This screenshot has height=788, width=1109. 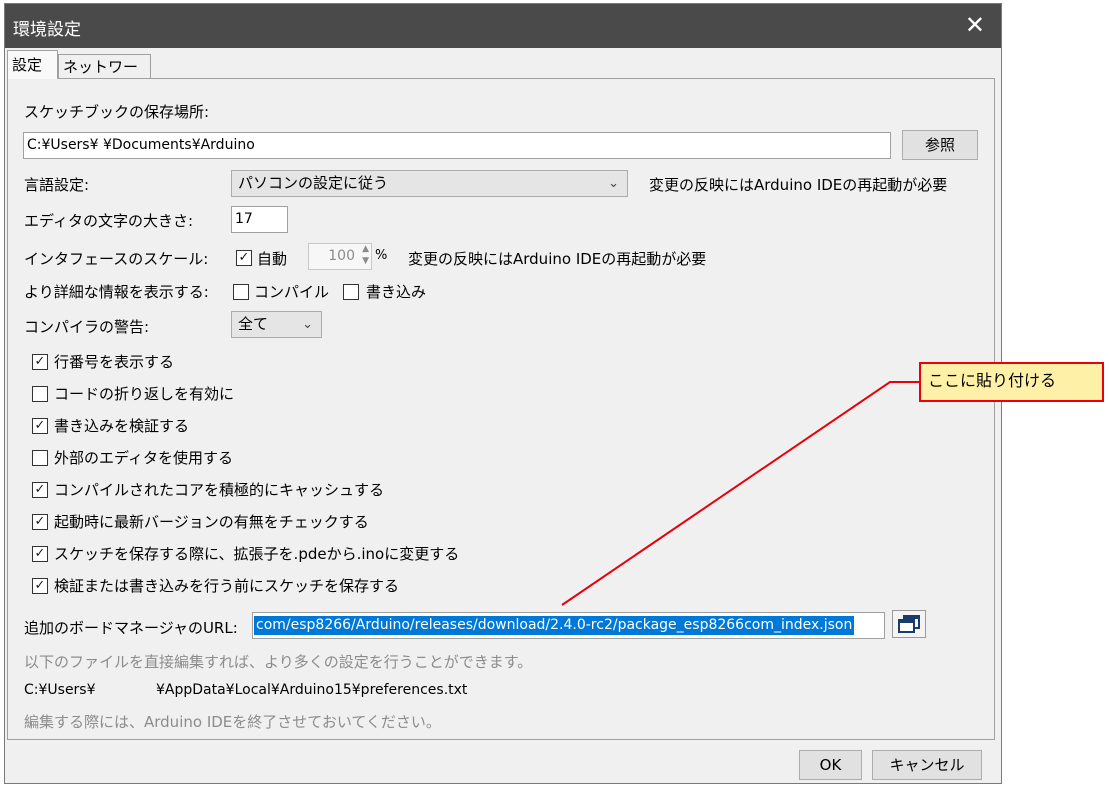 What do you see at coordinates (740, 493) in the screenshot?
I see `annotation-line` at bounding box center [740, 493].